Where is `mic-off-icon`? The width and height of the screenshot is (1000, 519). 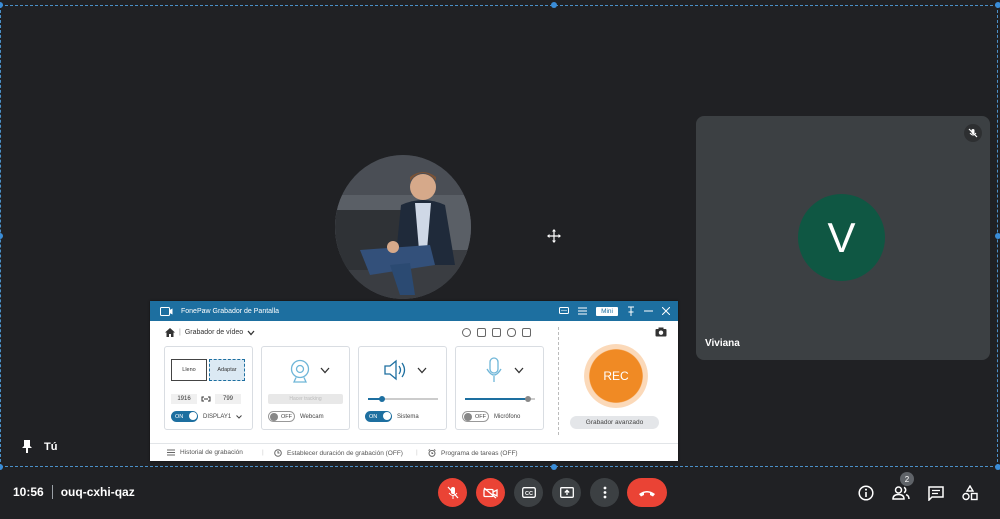
mic-off-icon is located at coordinates (452, 492).